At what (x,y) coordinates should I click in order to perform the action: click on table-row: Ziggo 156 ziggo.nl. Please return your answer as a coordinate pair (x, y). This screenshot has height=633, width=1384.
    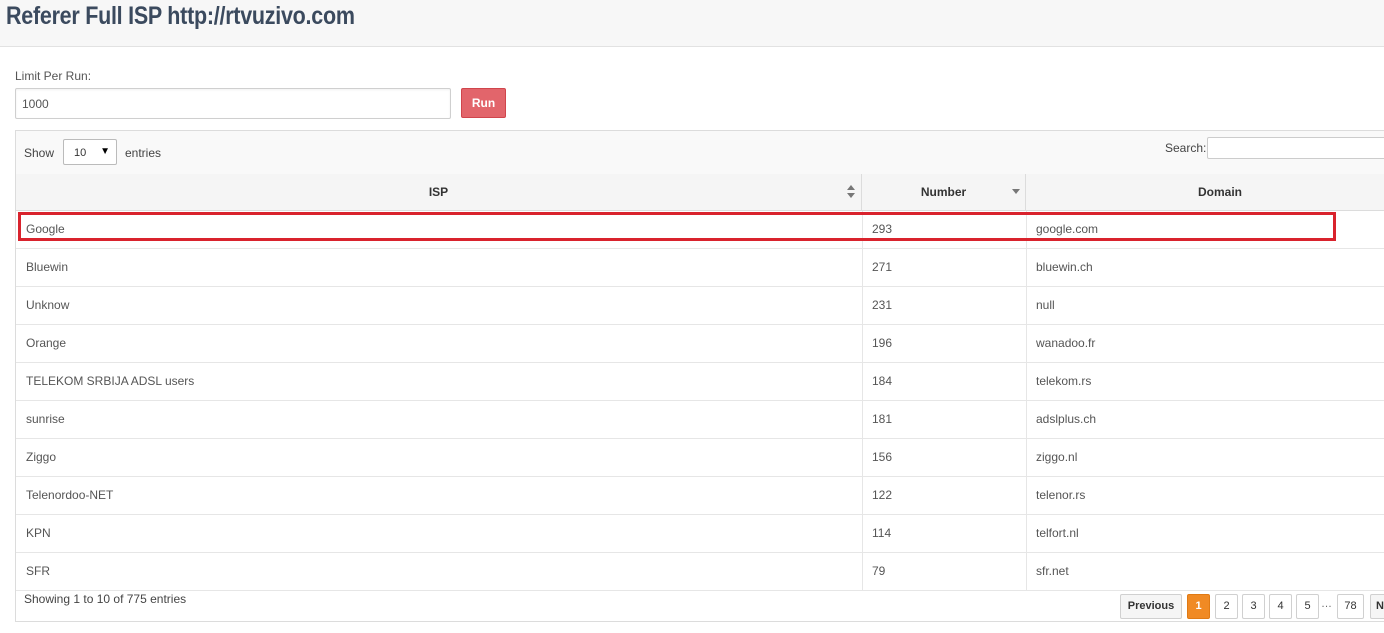
    Looking at the image, I should click on (700, 458).